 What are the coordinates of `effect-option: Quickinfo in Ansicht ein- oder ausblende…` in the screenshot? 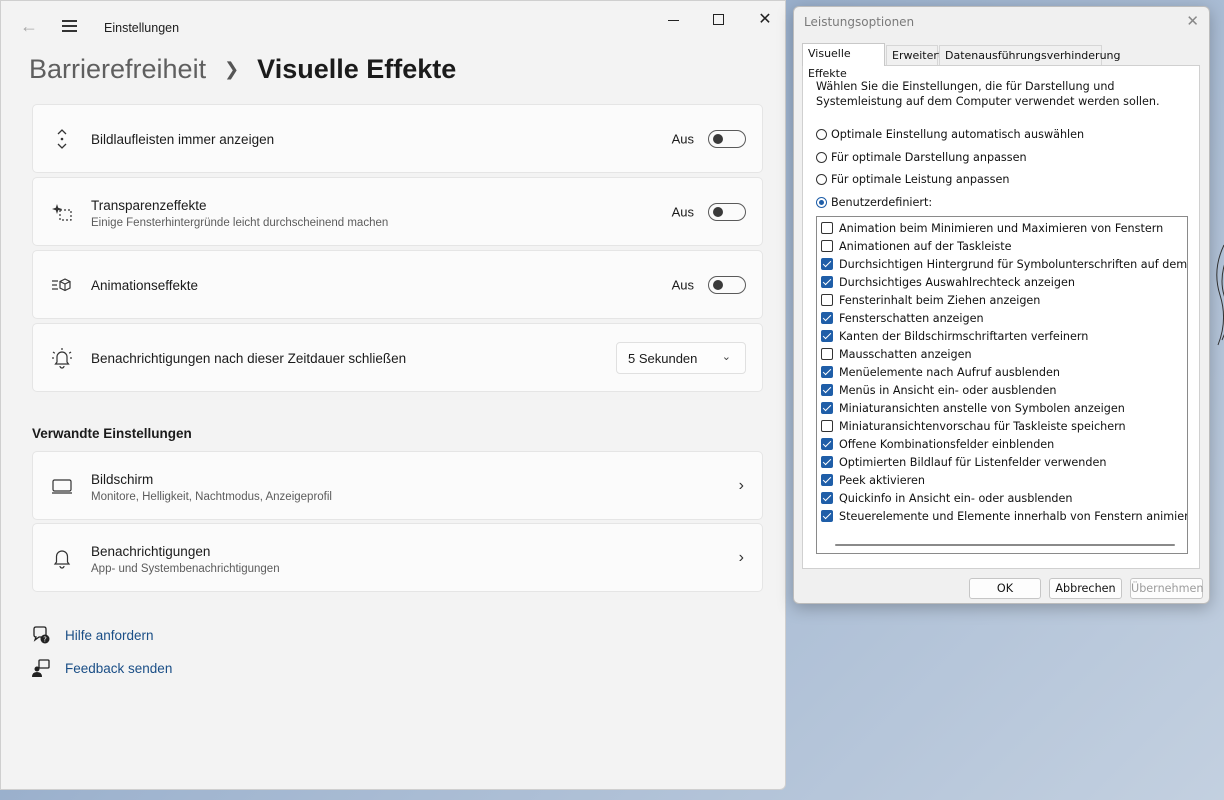 It's located at (947, 498).